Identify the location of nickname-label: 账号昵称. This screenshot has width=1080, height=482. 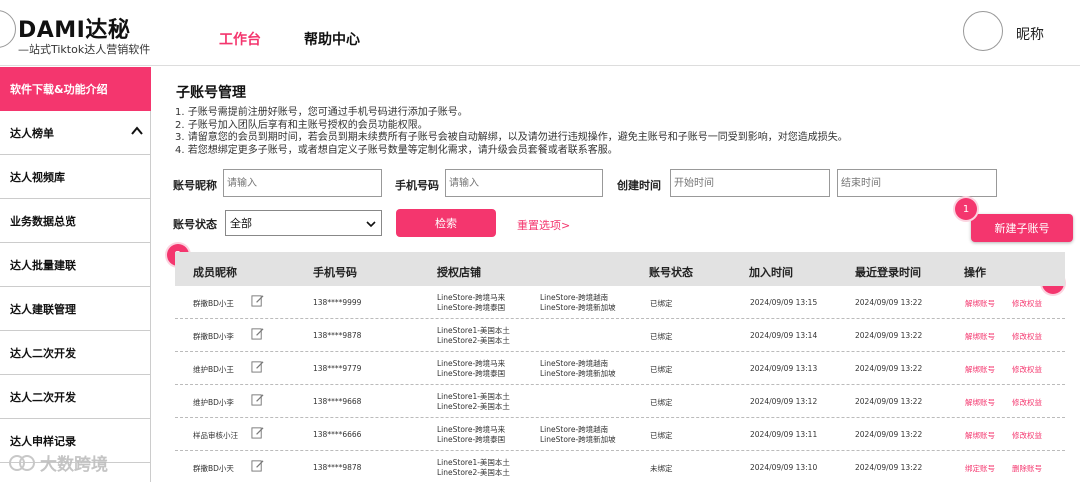
(195, 185).